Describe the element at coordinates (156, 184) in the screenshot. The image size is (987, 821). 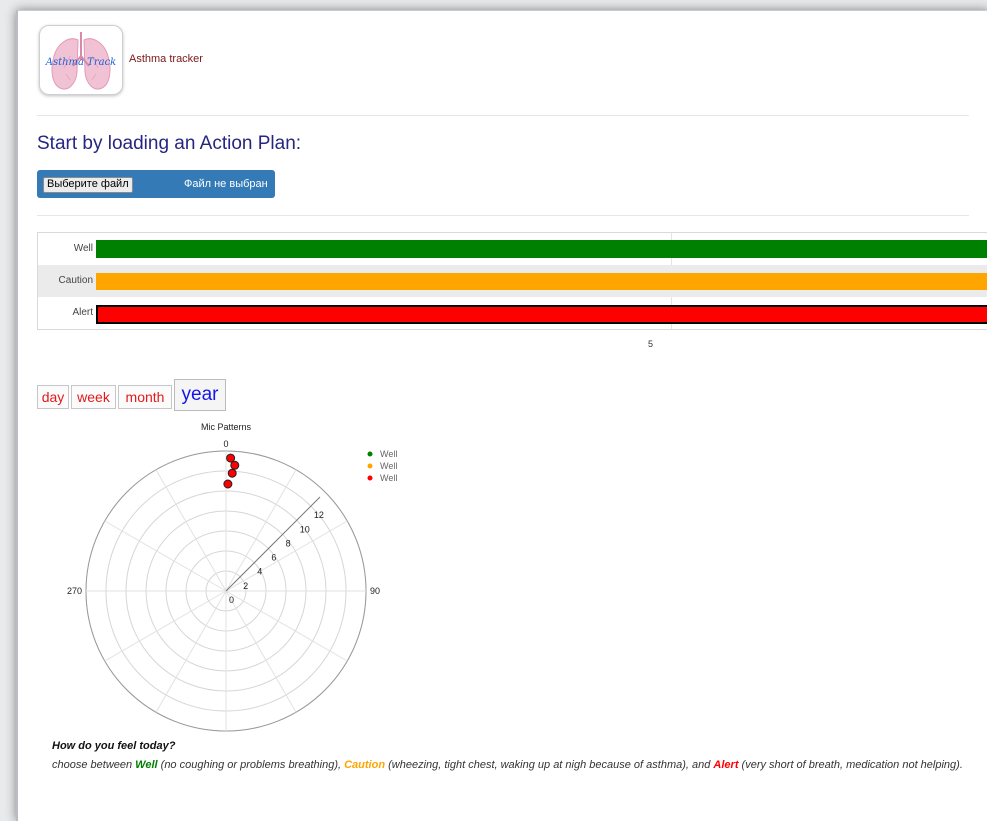
I see `file-upload-control: Выберите файл Файл не выбран` at that location.